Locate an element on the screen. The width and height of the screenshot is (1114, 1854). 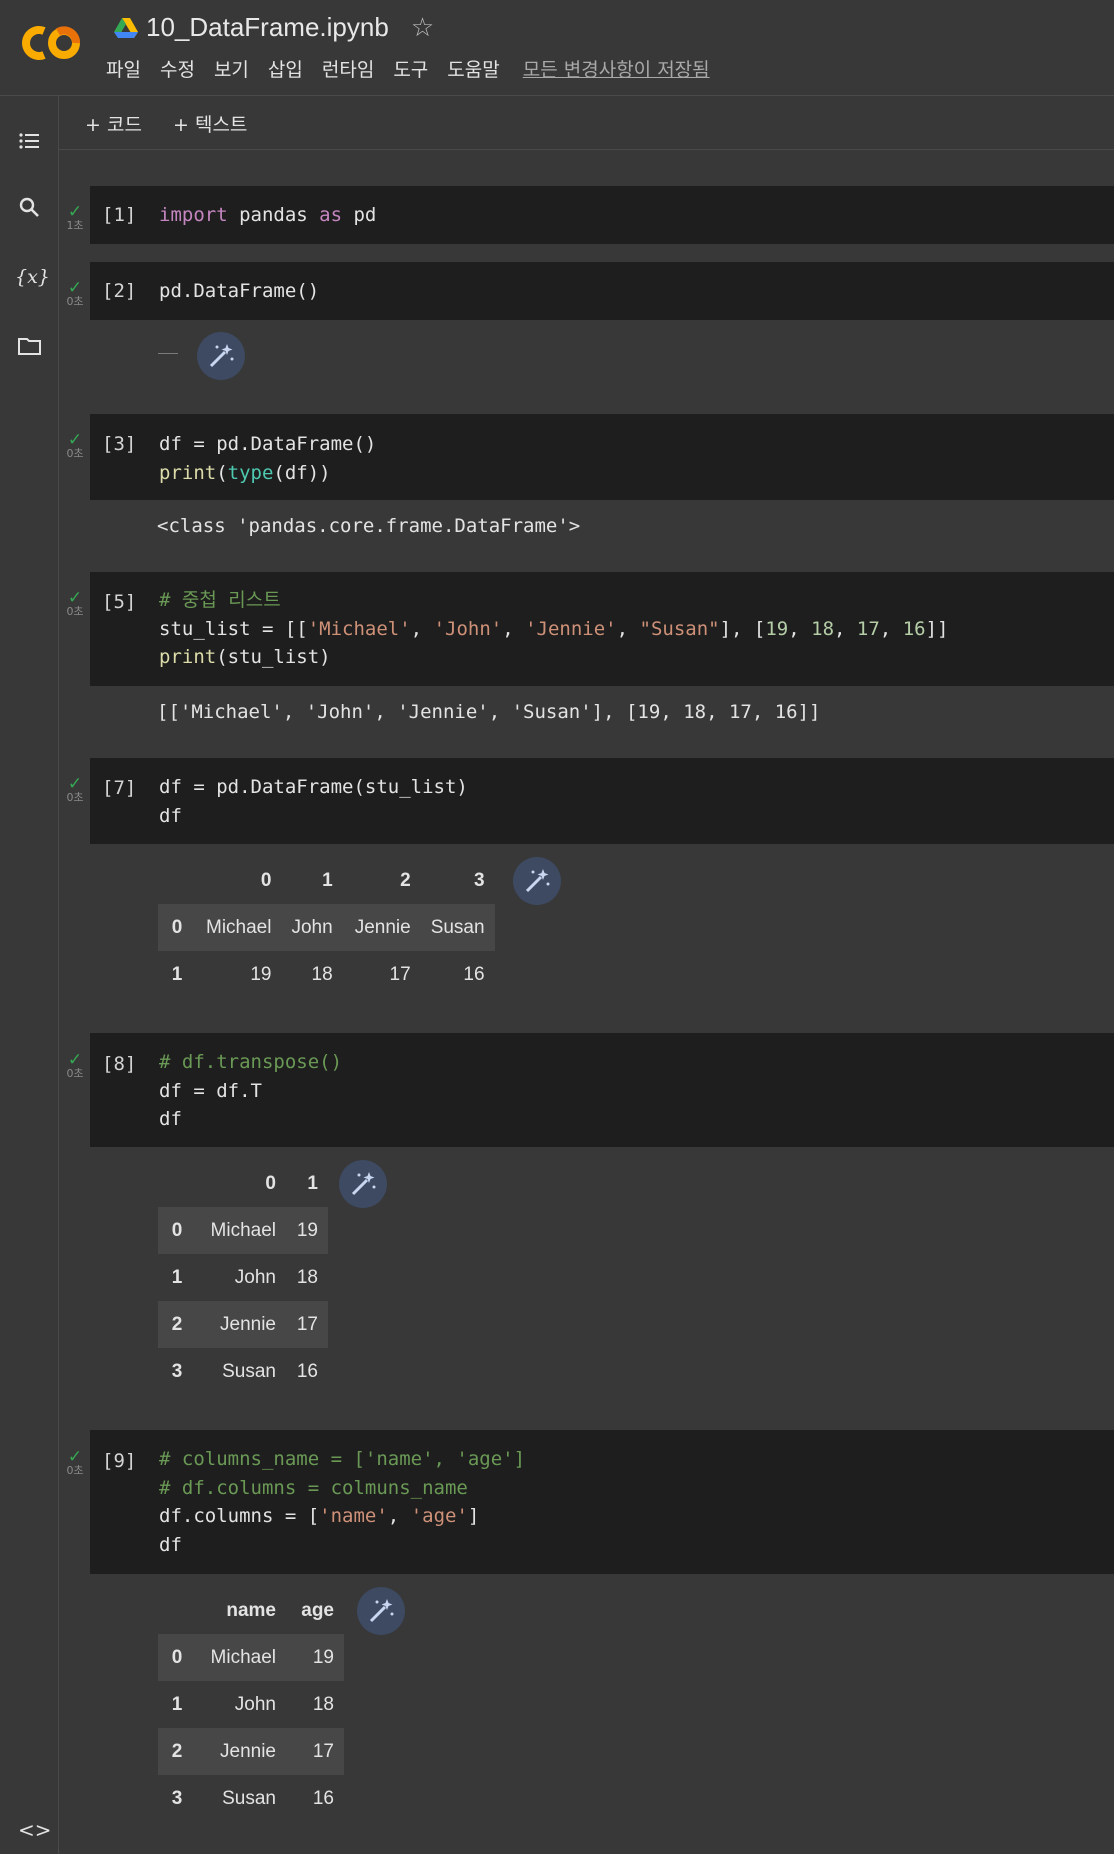
menu-tools: 도구 is located at coordinates (410, 68).